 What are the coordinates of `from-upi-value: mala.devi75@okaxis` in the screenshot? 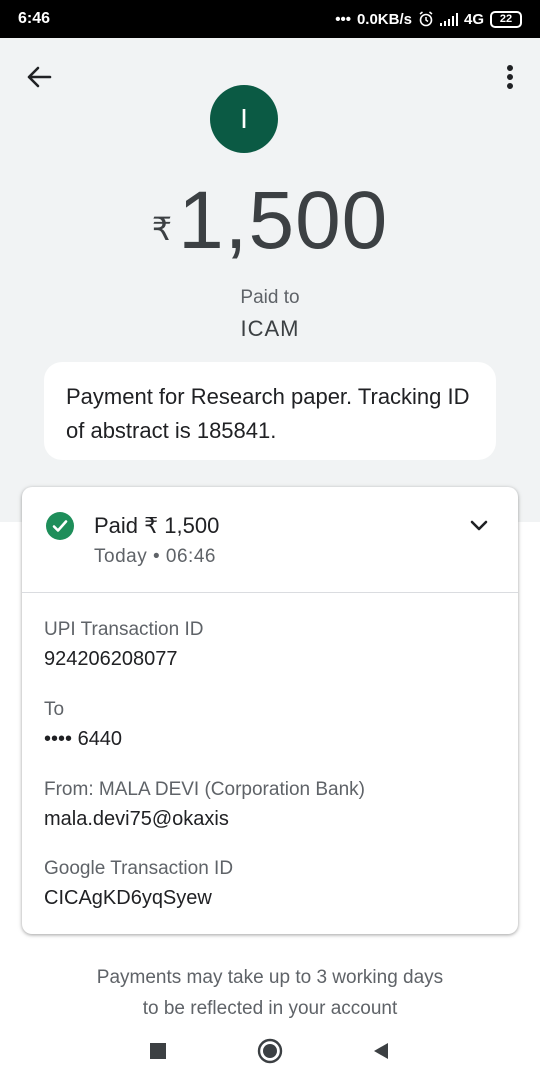 It's located at (136, 819).